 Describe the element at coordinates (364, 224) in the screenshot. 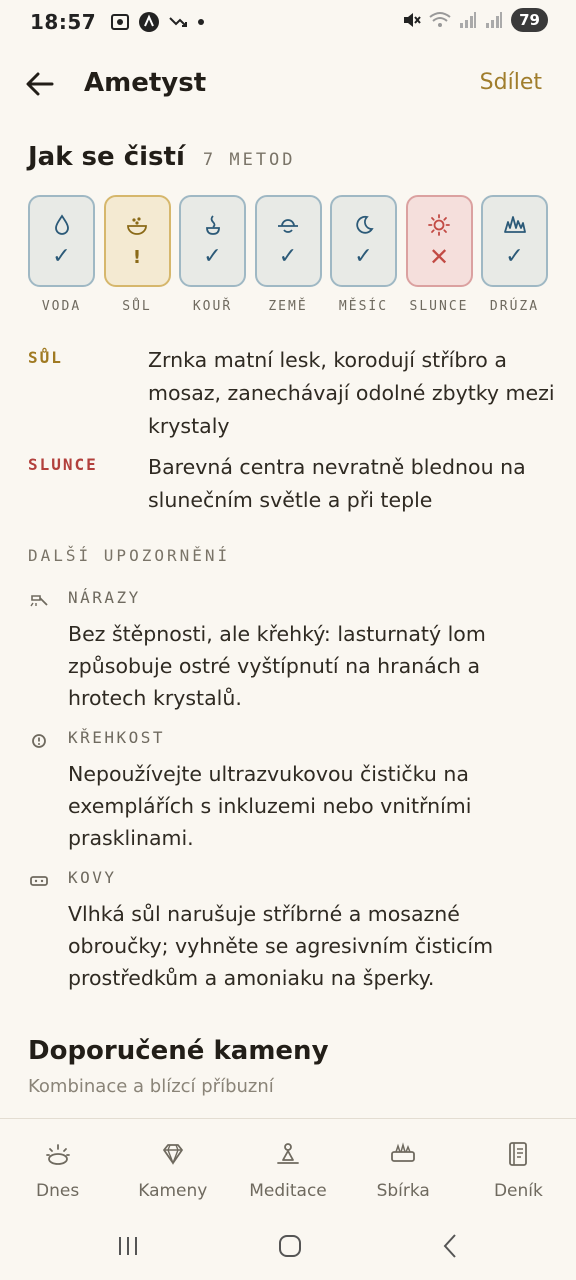

I see `moon-icon` at that location.